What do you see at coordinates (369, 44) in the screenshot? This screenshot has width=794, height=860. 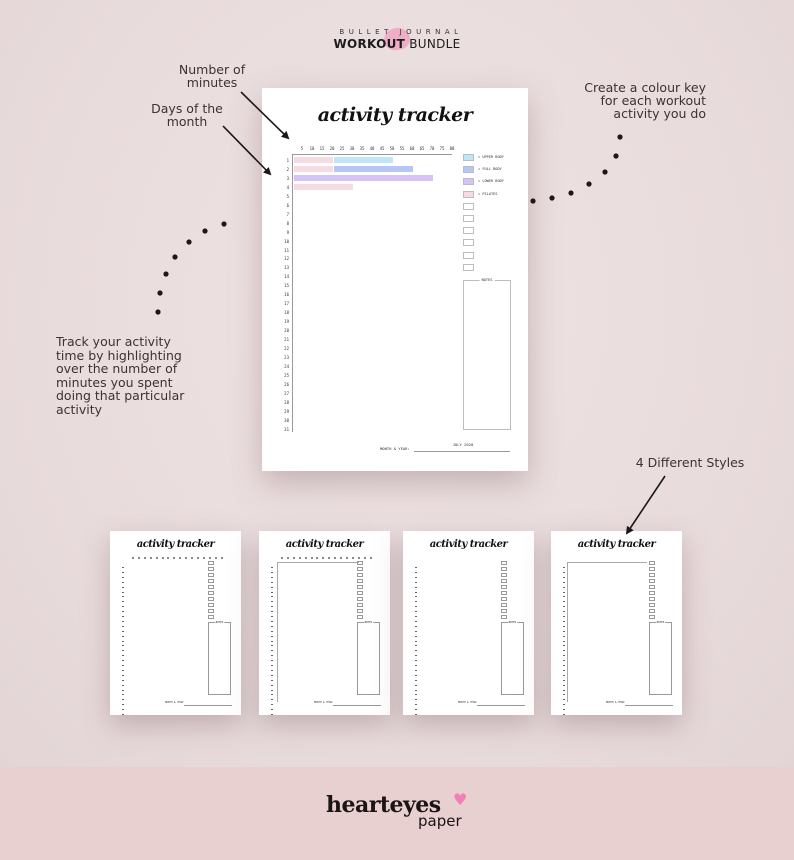 I see `brand-bold-word: WORKOUT` at bounding box center [369, 44].